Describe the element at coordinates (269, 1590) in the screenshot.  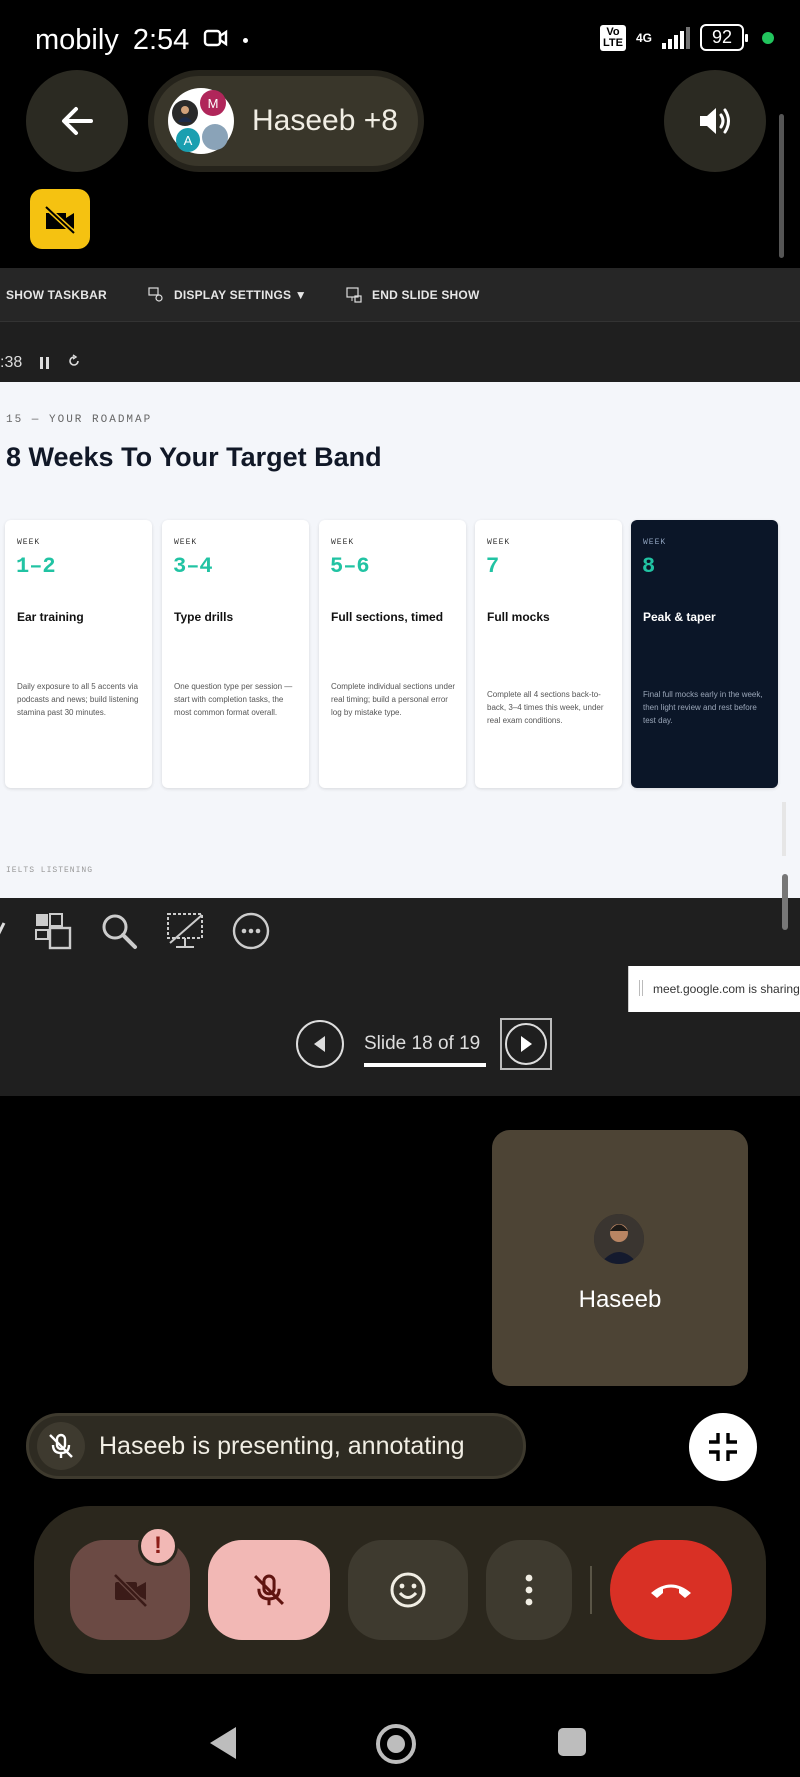
I see `mic-toggle-button` at that location.